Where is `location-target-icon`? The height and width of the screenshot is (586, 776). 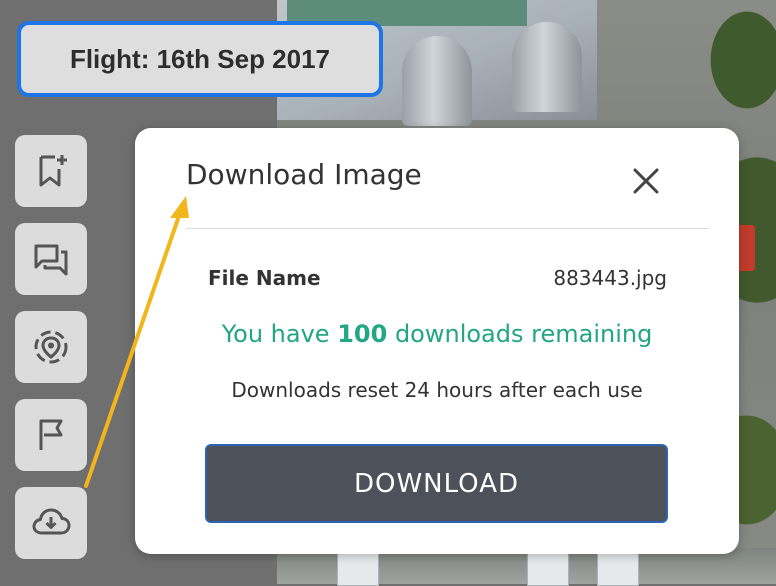 location-target-icon is located at coordinates (51, 347).